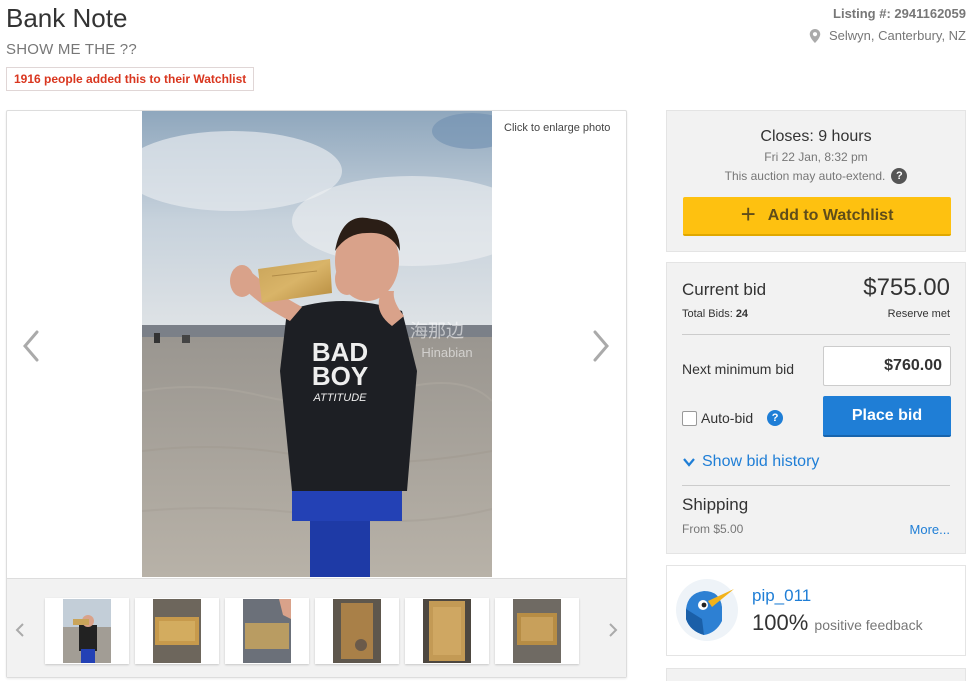 This screenshot has width=970, height=681. What do you see at coordinates (689, 418) in the screenshot?
I see `autobid-checkbox` at bounding box center [689, 418].